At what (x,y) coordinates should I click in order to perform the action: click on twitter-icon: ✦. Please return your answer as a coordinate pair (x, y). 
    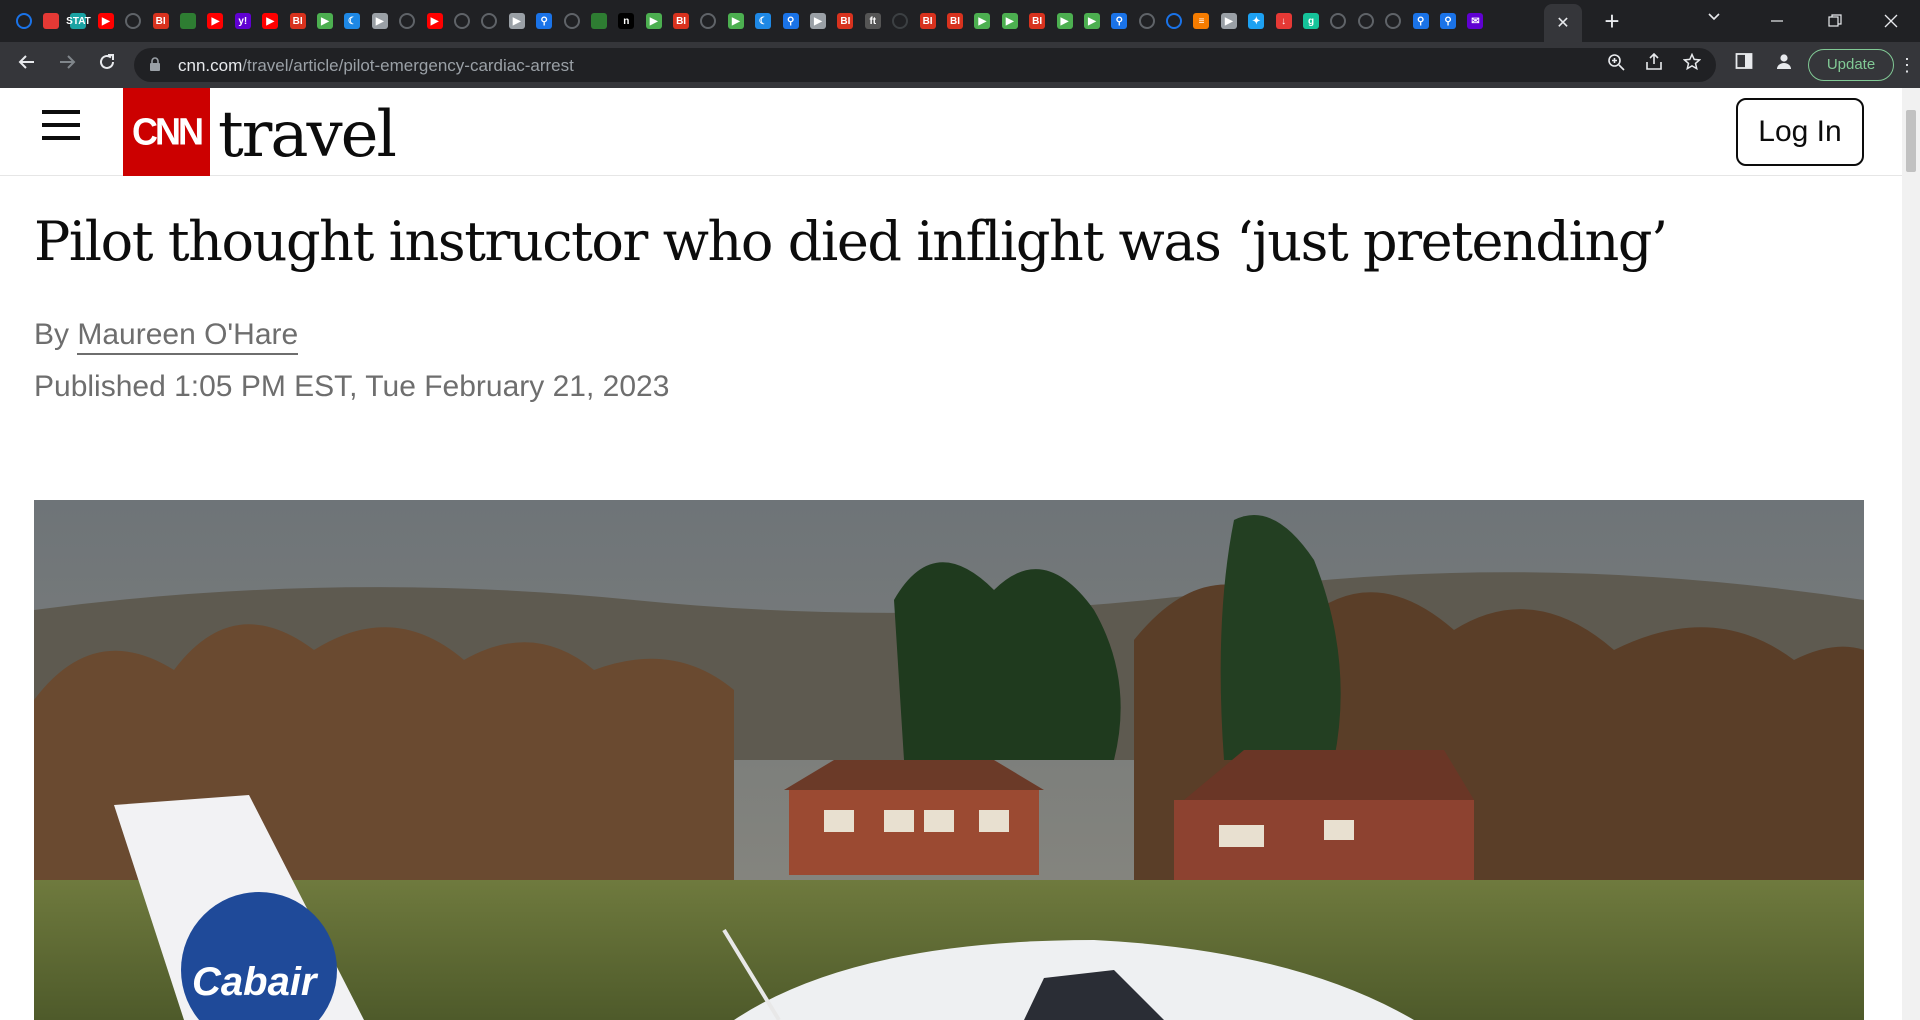
    Looking at the image, I should click on (1256, 21).